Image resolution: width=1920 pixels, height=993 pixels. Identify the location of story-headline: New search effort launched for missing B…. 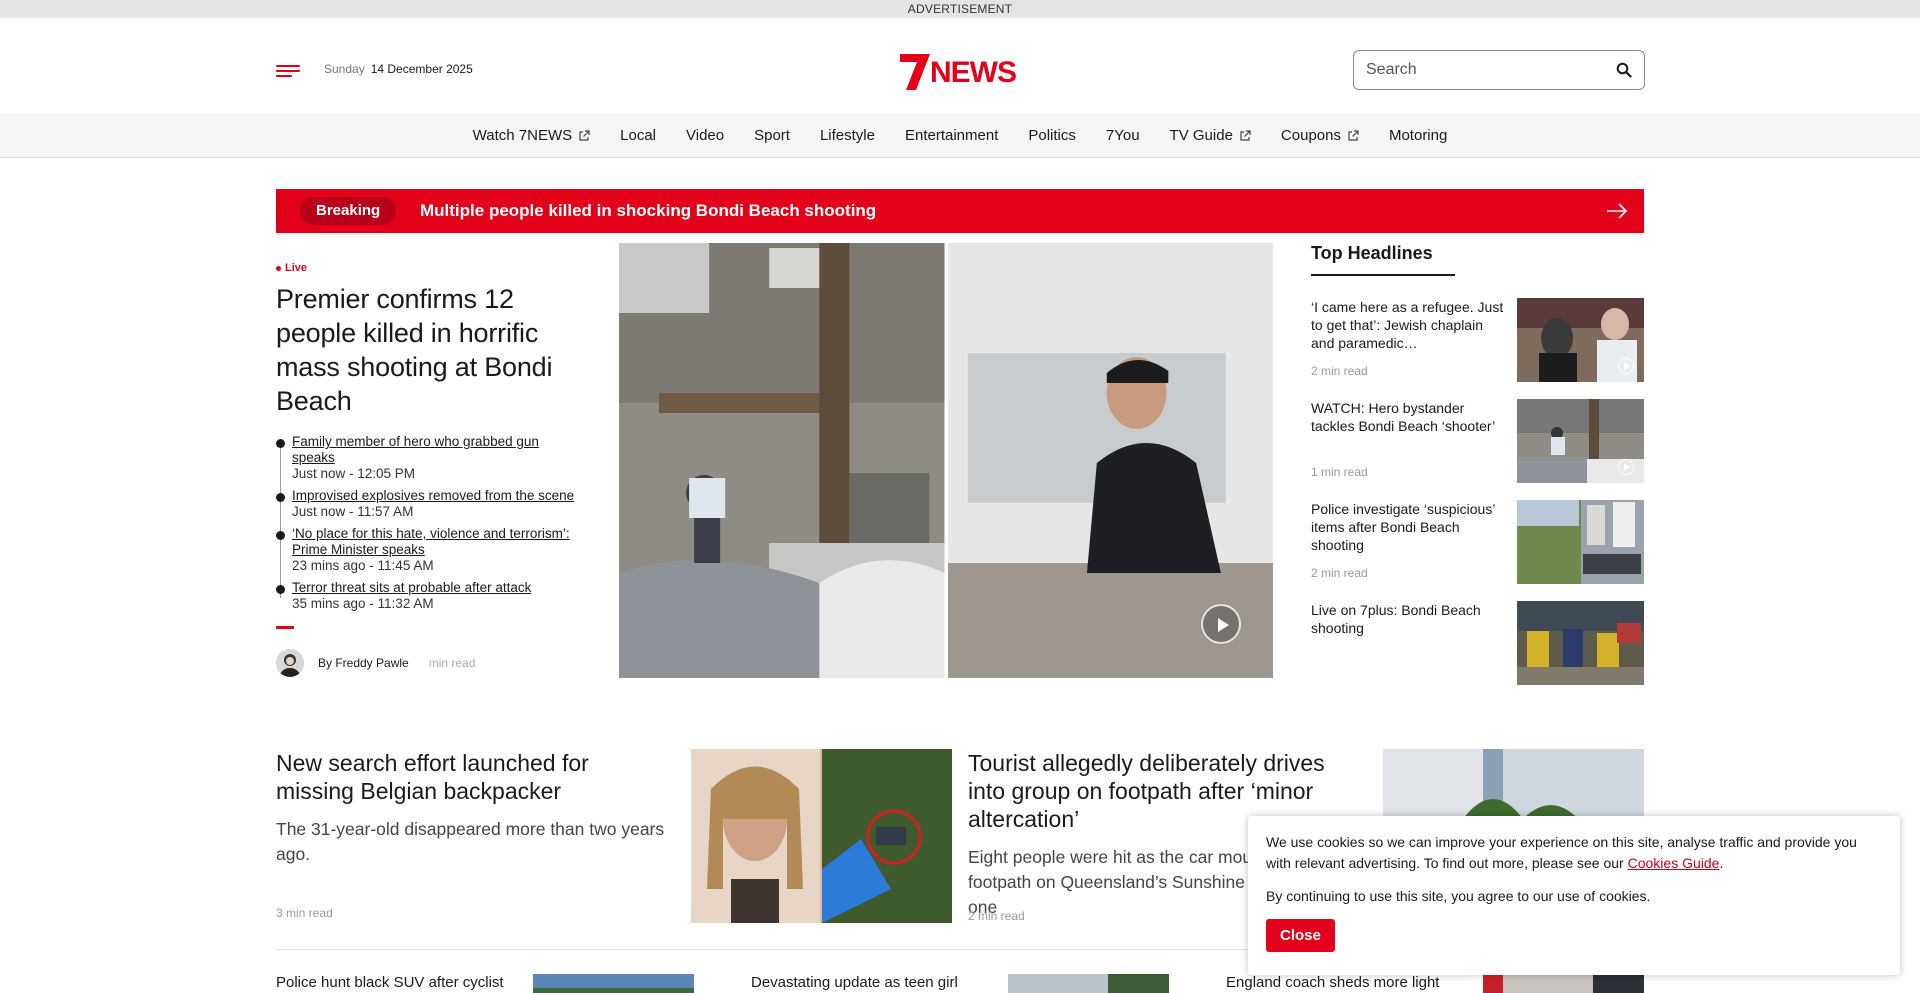
(473, 777).